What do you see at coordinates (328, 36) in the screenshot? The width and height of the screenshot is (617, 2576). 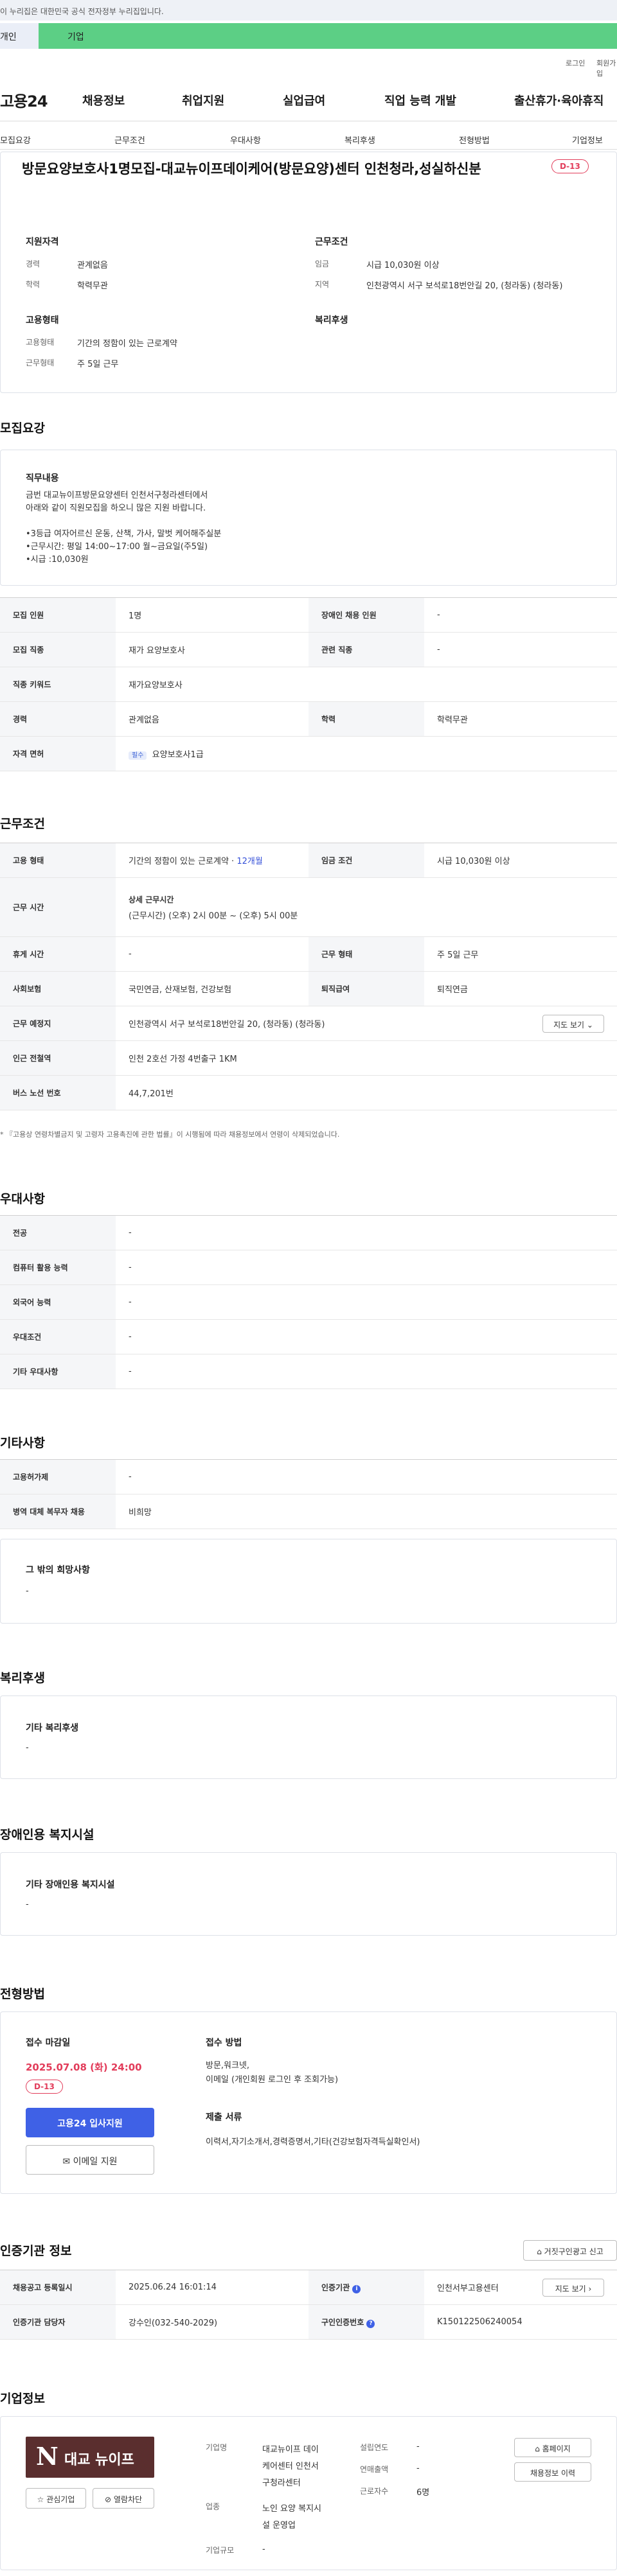 I see `tab-company: 기업` at bounding box center [328, 36].